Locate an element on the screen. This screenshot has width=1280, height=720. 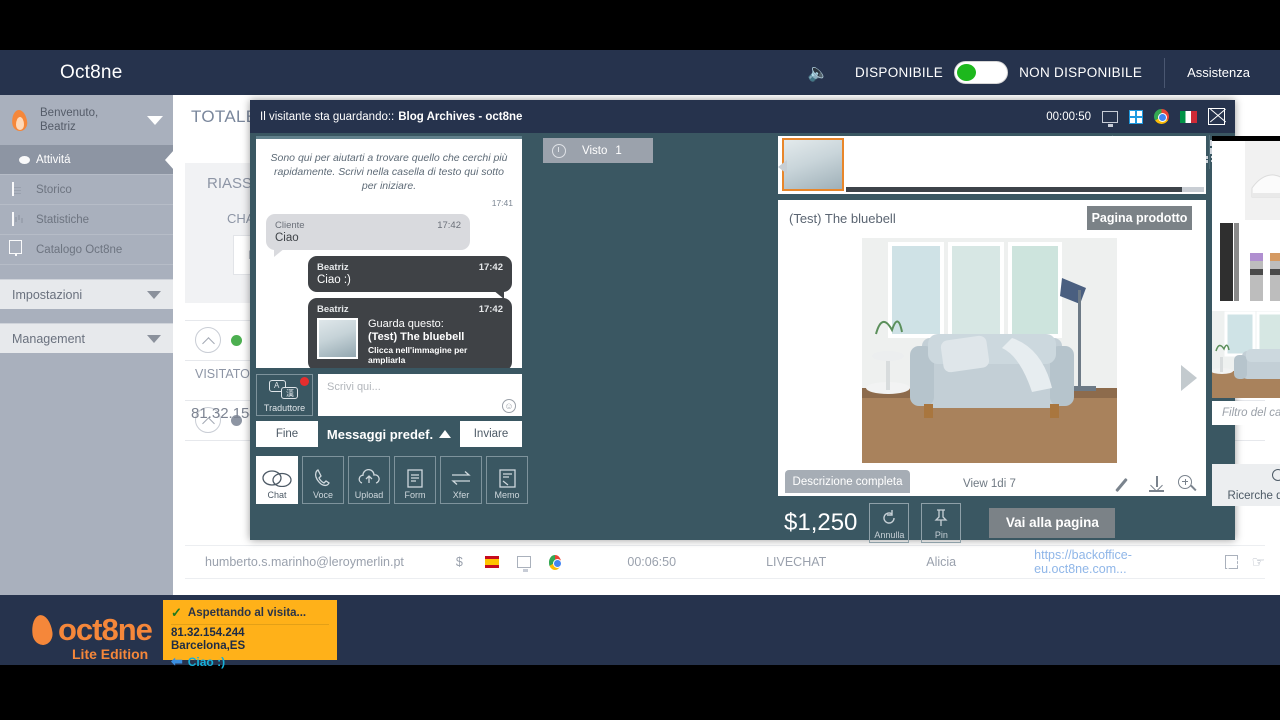
tool-xfer-button: Xfer is located at coordinates (461, 480).